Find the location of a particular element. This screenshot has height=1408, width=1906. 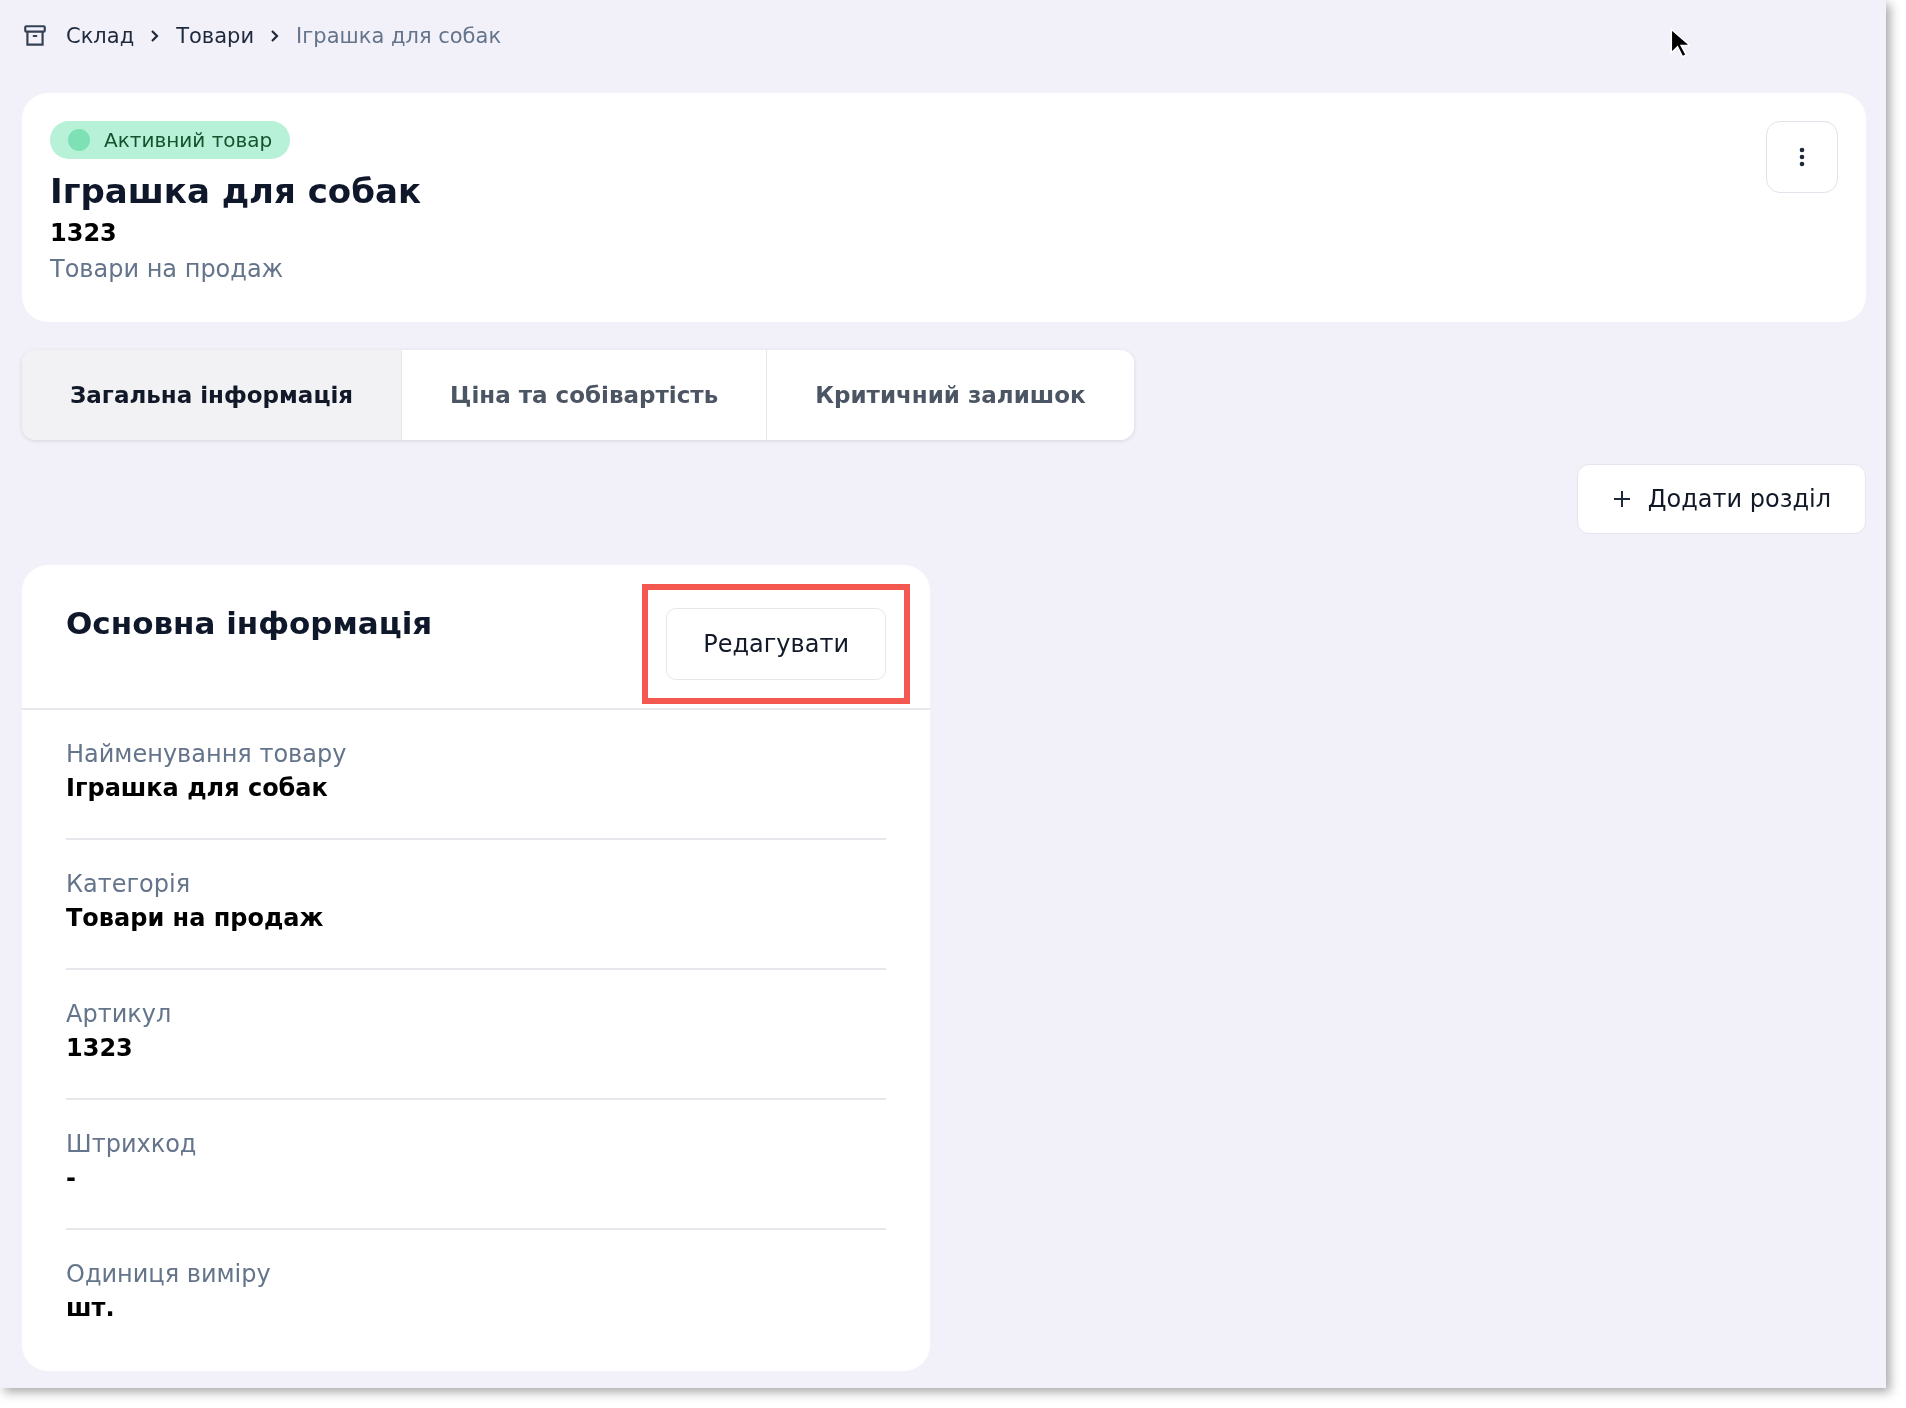

field-value: Іграшка для собак is located at coordinates (197, 788).